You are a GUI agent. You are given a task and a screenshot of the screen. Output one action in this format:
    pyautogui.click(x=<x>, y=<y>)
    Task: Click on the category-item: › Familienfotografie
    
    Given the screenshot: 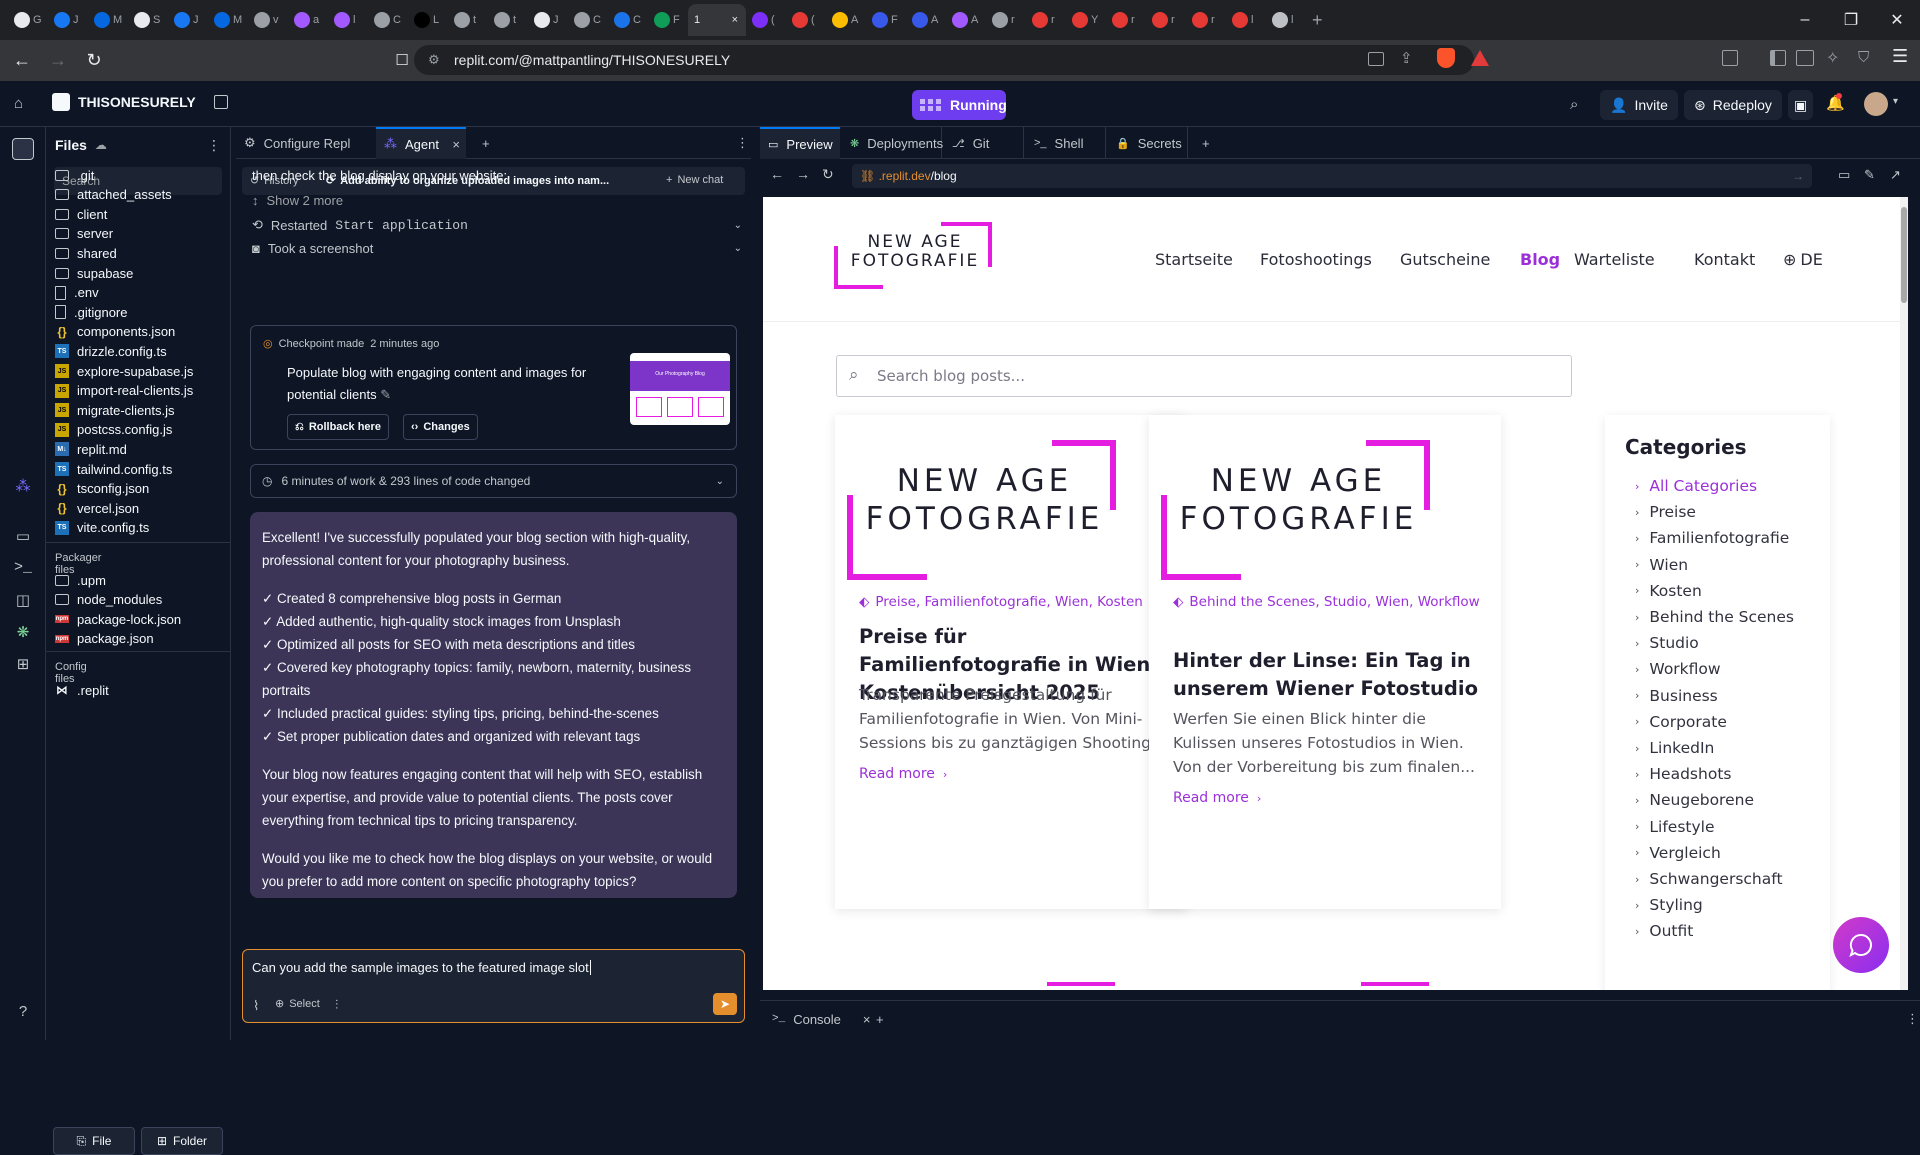 What is the action you would take?
    pyautogui.click(x=1712, y=538)
    